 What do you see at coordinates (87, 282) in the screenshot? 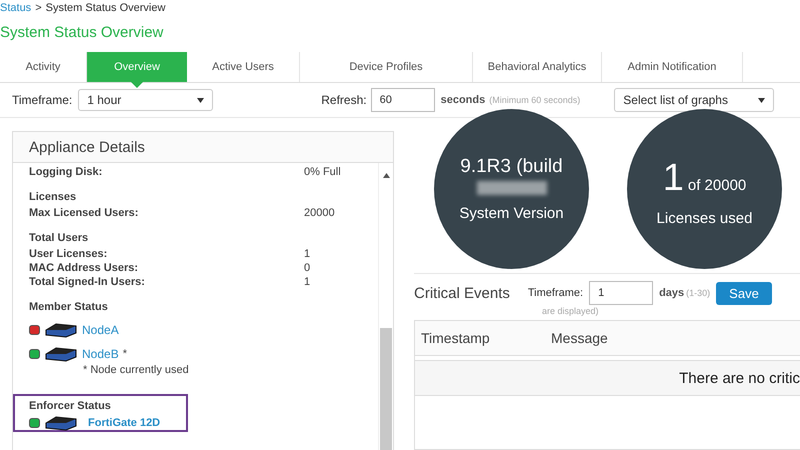
I see `detail-label: Total Signed-In Users:` at bounding box center [87, 282].